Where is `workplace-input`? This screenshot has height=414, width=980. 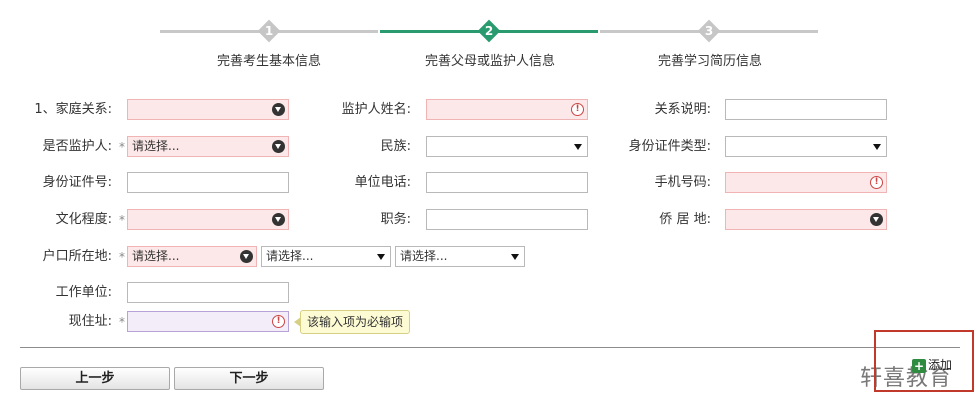
workplace-input is located at coordinates (208, 292).